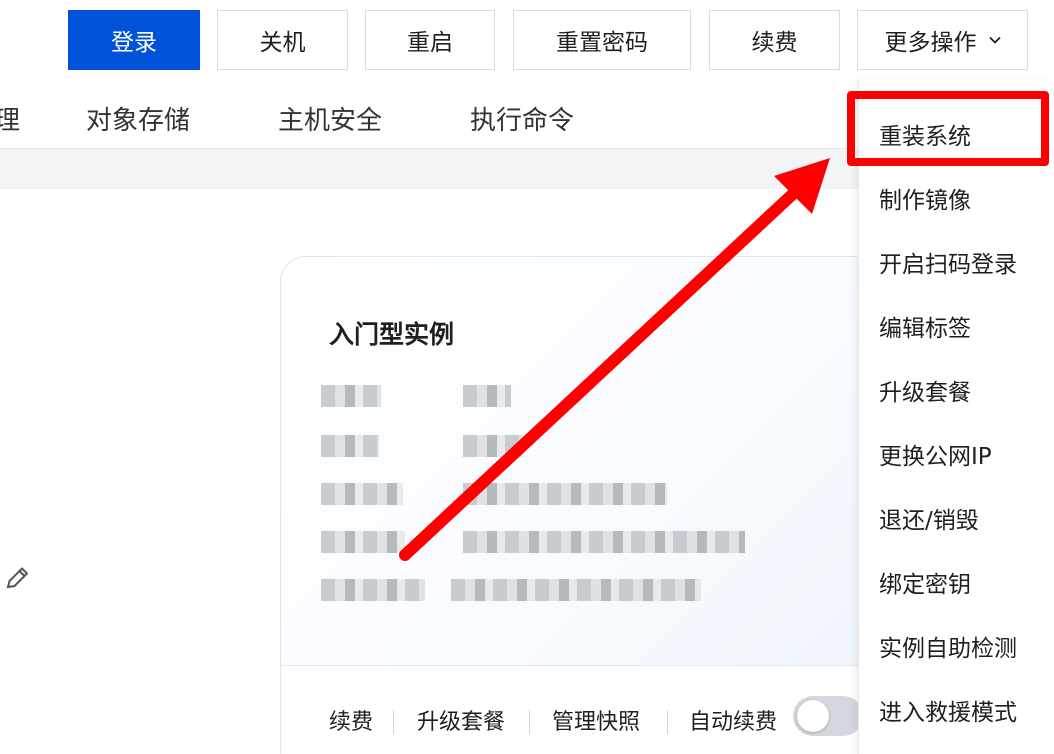  What do you see at coordinates (602, 43) in the screenshot?
I see `reset-password-button-label: 重置密码` at bounding box center [602, 43].